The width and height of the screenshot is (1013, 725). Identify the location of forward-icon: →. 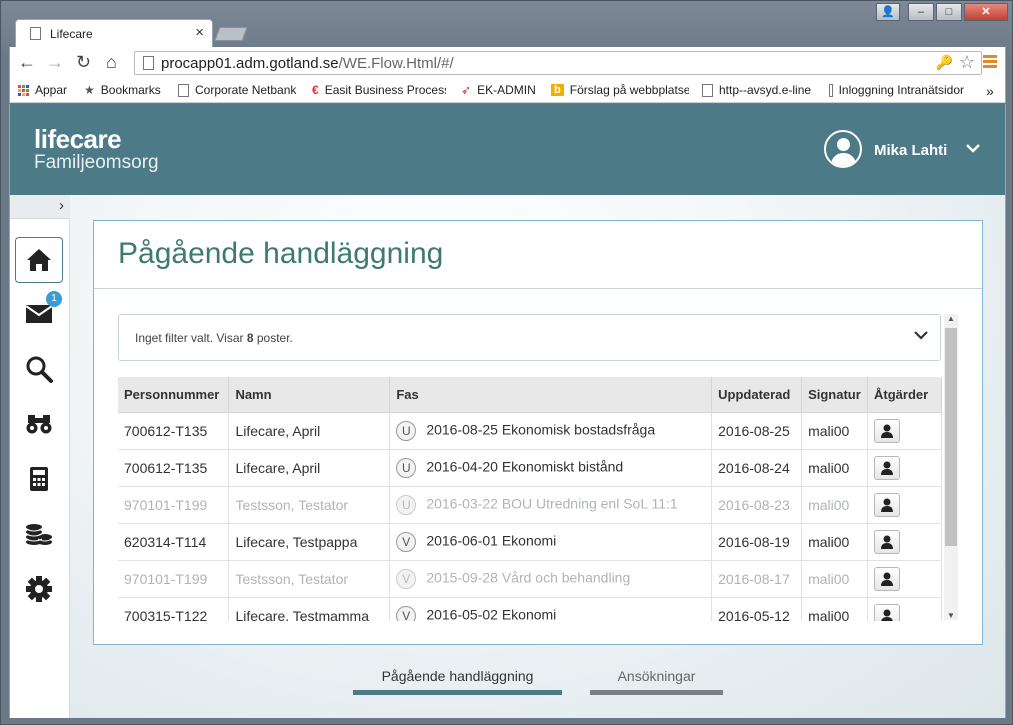
(55, 62).